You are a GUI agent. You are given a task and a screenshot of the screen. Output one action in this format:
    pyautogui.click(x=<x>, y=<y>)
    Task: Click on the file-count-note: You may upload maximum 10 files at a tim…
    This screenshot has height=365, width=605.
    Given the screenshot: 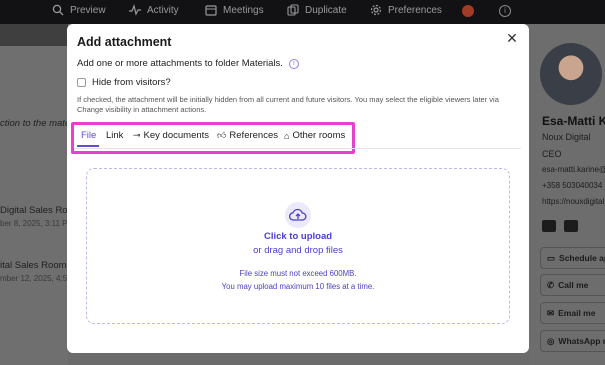 What is the action you would take?
    pyautogui.click(x=298, y=286)
    